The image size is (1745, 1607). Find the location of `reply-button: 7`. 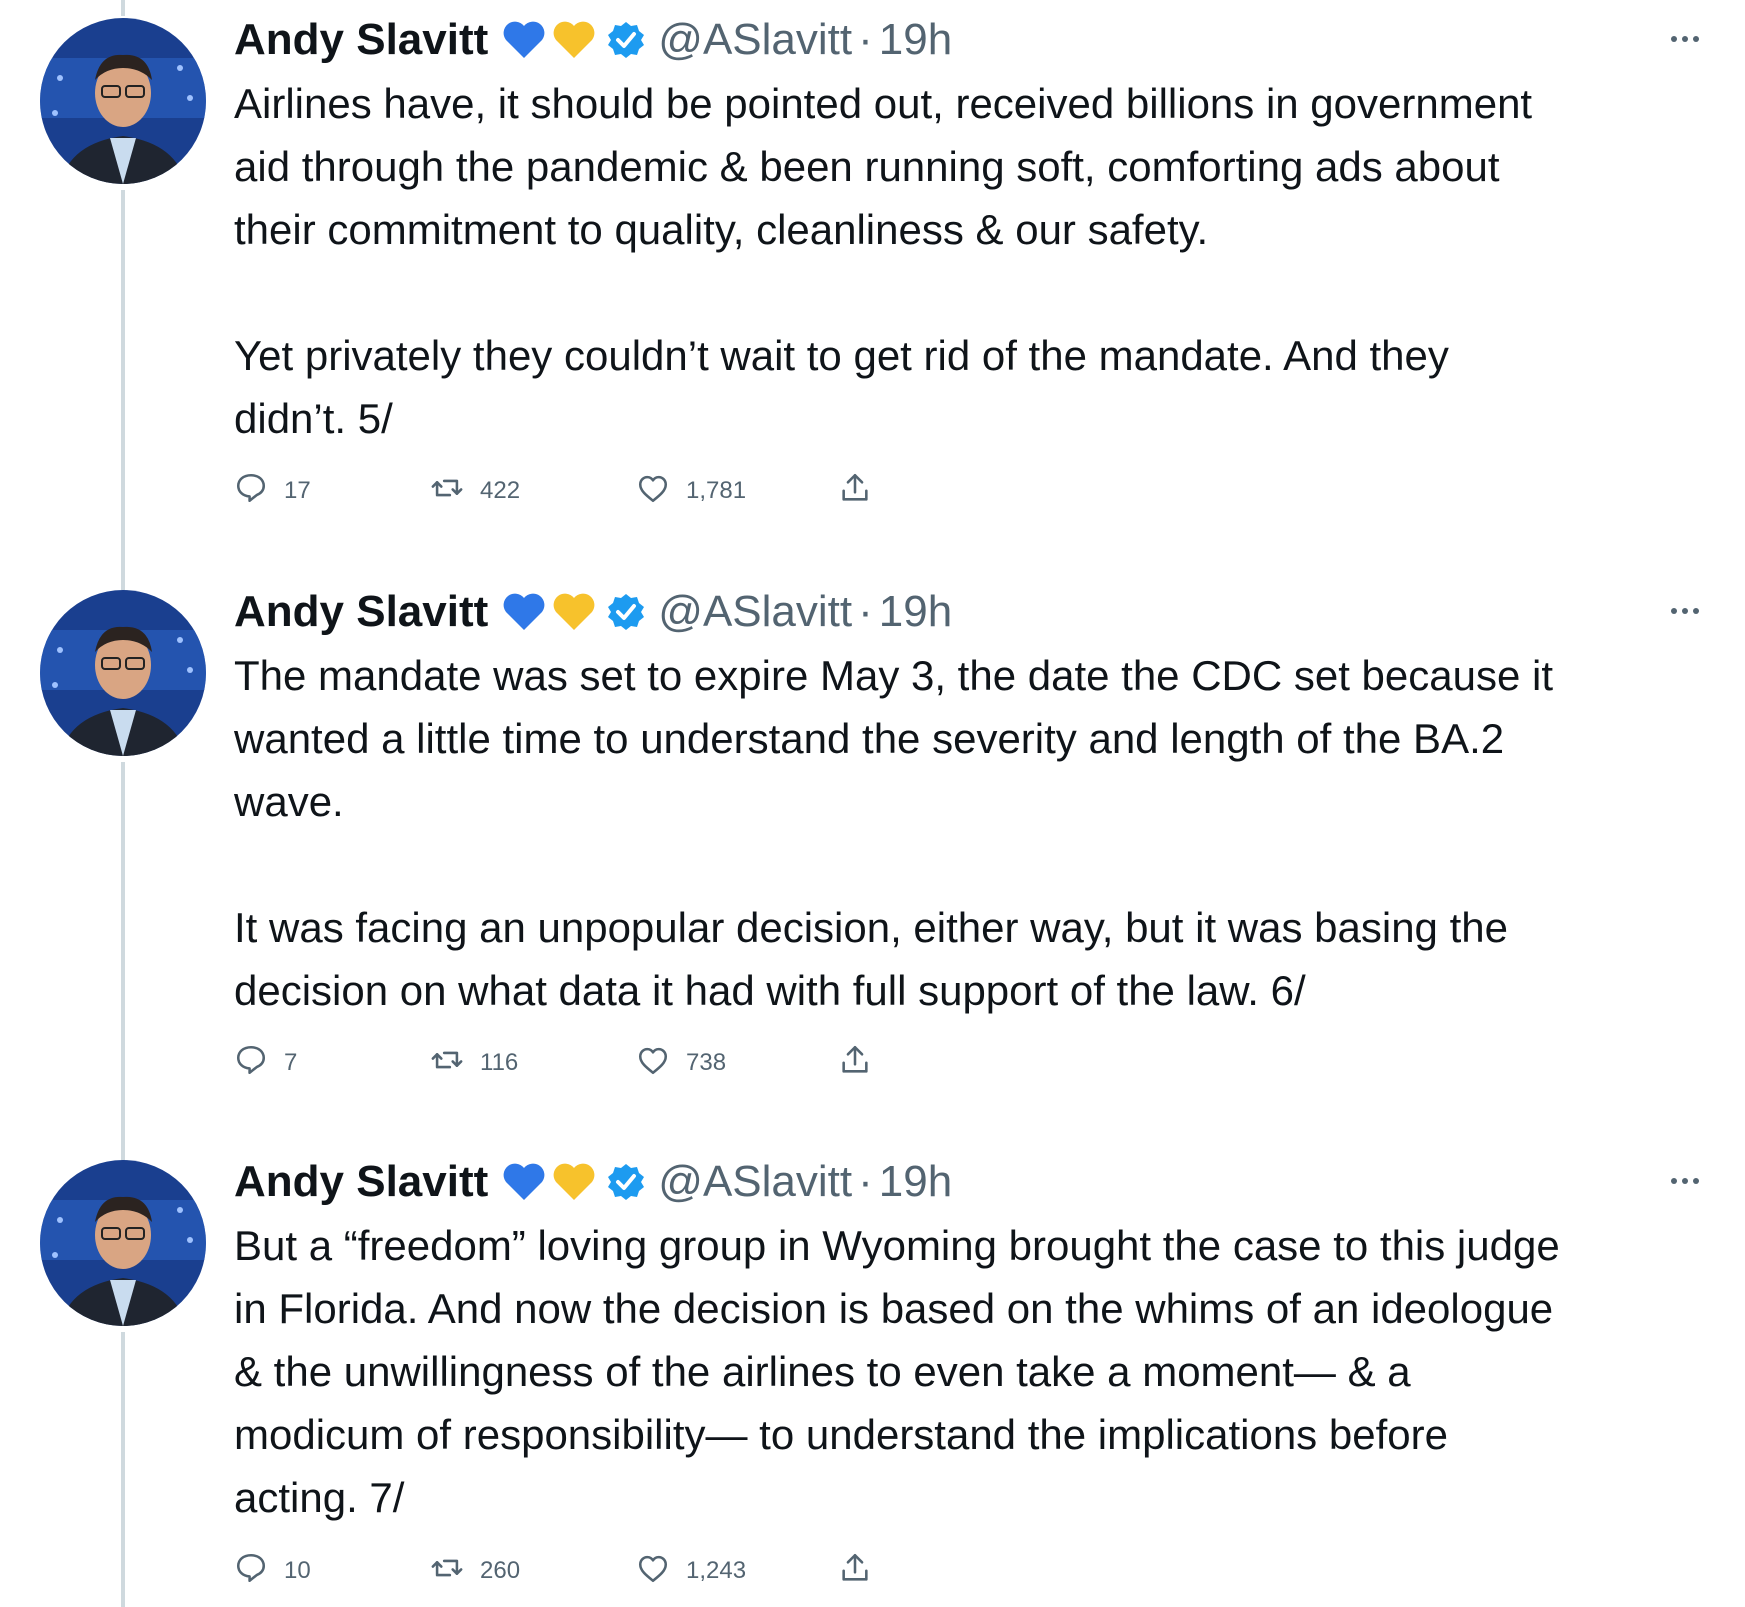

reply-button: 7 is located at coordinates (265, 1063).